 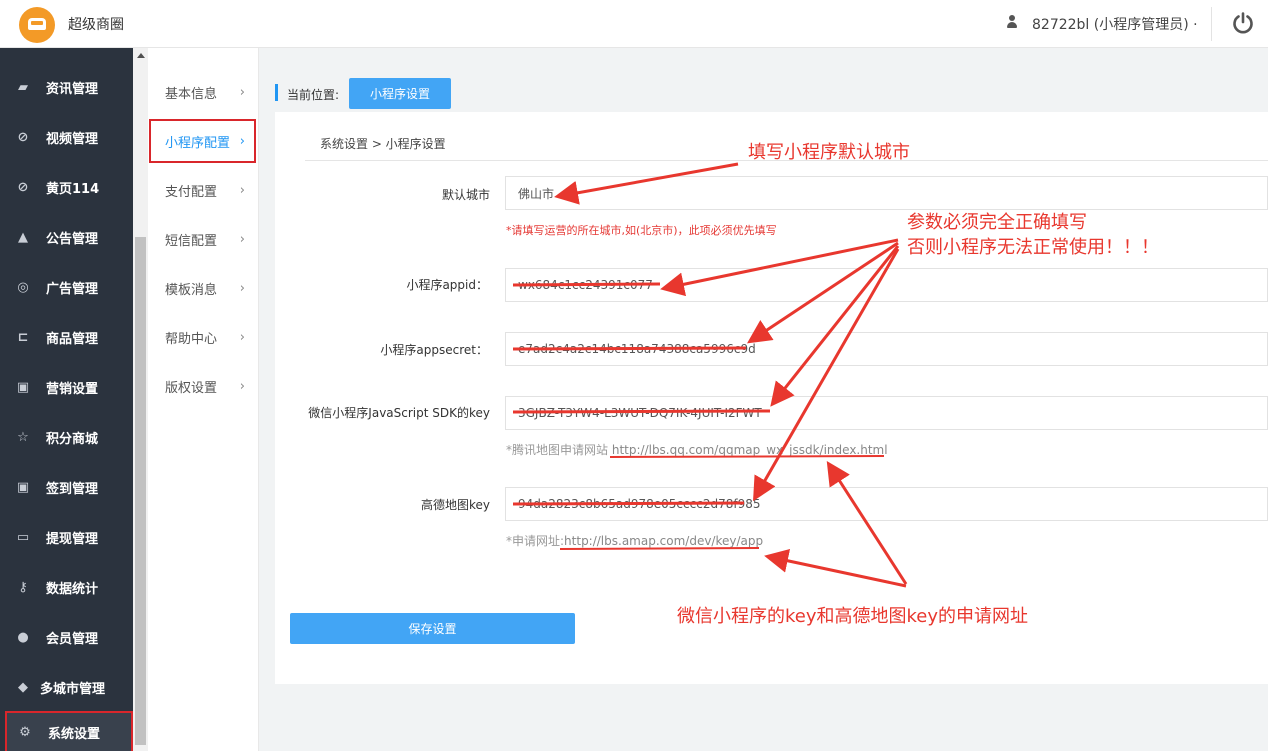 I want to click on user-icon, so click(x=1012, y=22).